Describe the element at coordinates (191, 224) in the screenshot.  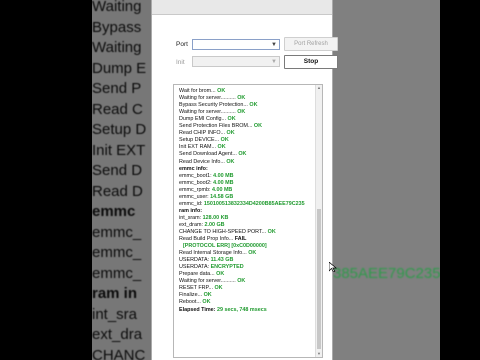
I see `log-key: ext_dram:` at that location.